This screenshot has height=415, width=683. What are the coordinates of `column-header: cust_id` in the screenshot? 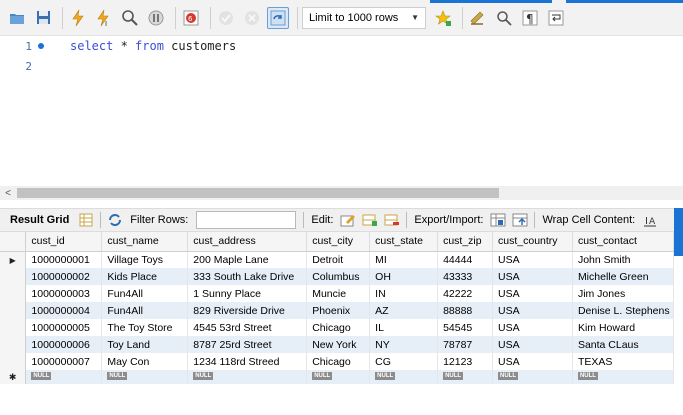 It's located at (64, 242).